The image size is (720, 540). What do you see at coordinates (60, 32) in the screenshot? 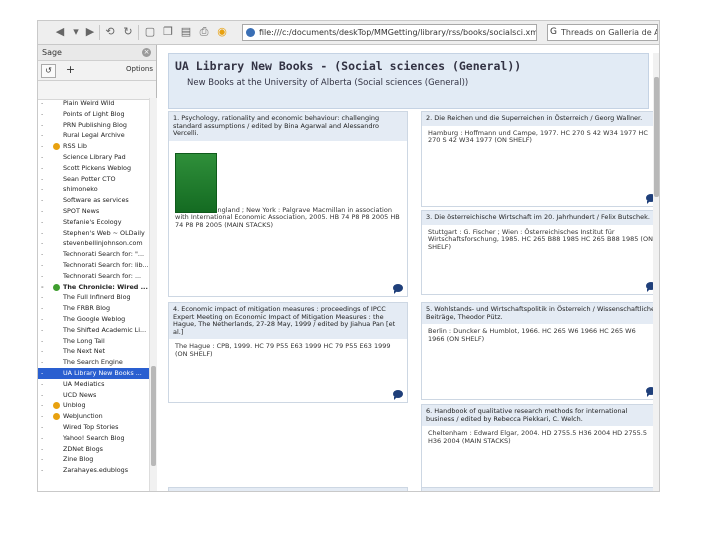
I see `back-icon: ◀` at bounding box center [60, 32].